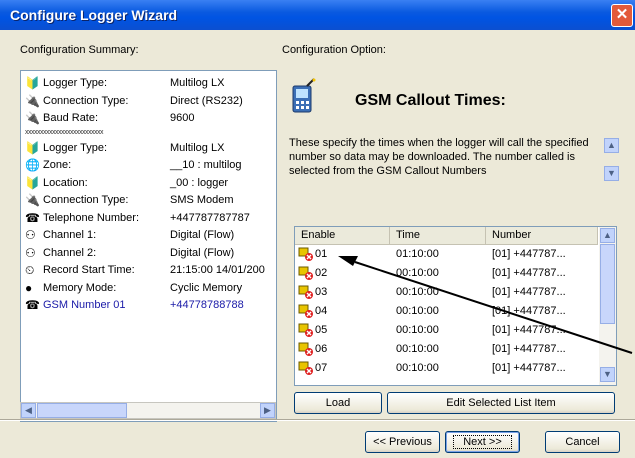  I want to click on configuration-summary-heading: Configuration Summary:, so click(79, 50).